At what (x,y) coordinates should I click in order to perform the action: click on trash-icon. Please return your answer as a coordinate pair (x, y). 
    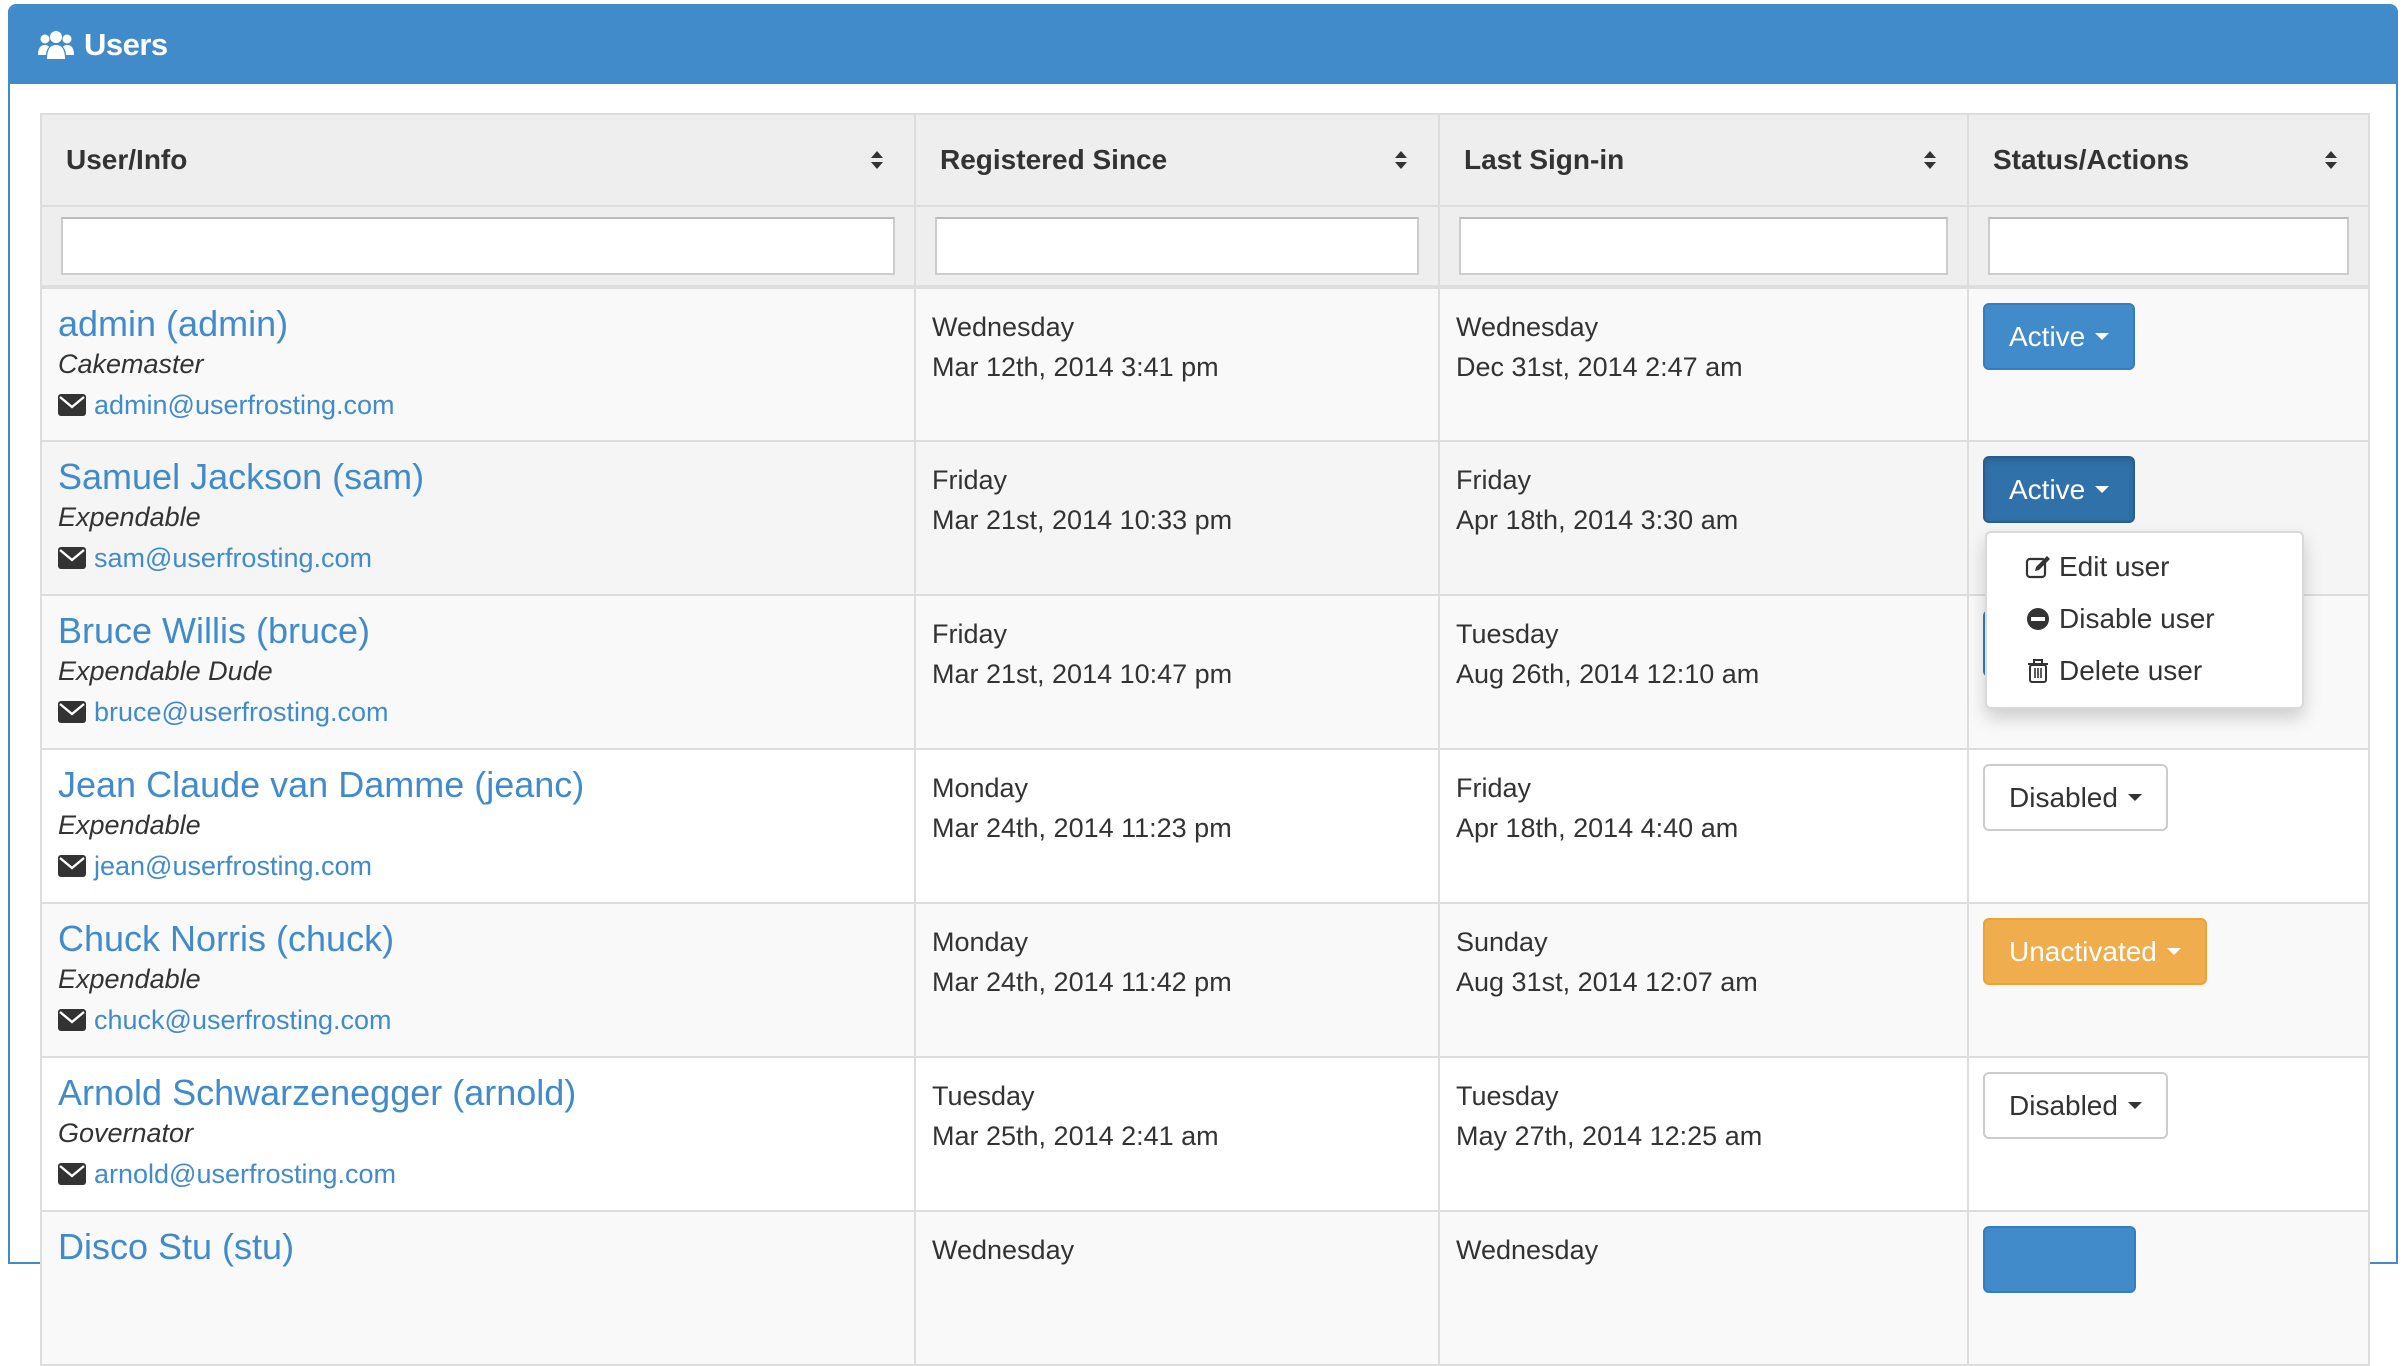
    Looking at the image, I should click on (2038, 671).